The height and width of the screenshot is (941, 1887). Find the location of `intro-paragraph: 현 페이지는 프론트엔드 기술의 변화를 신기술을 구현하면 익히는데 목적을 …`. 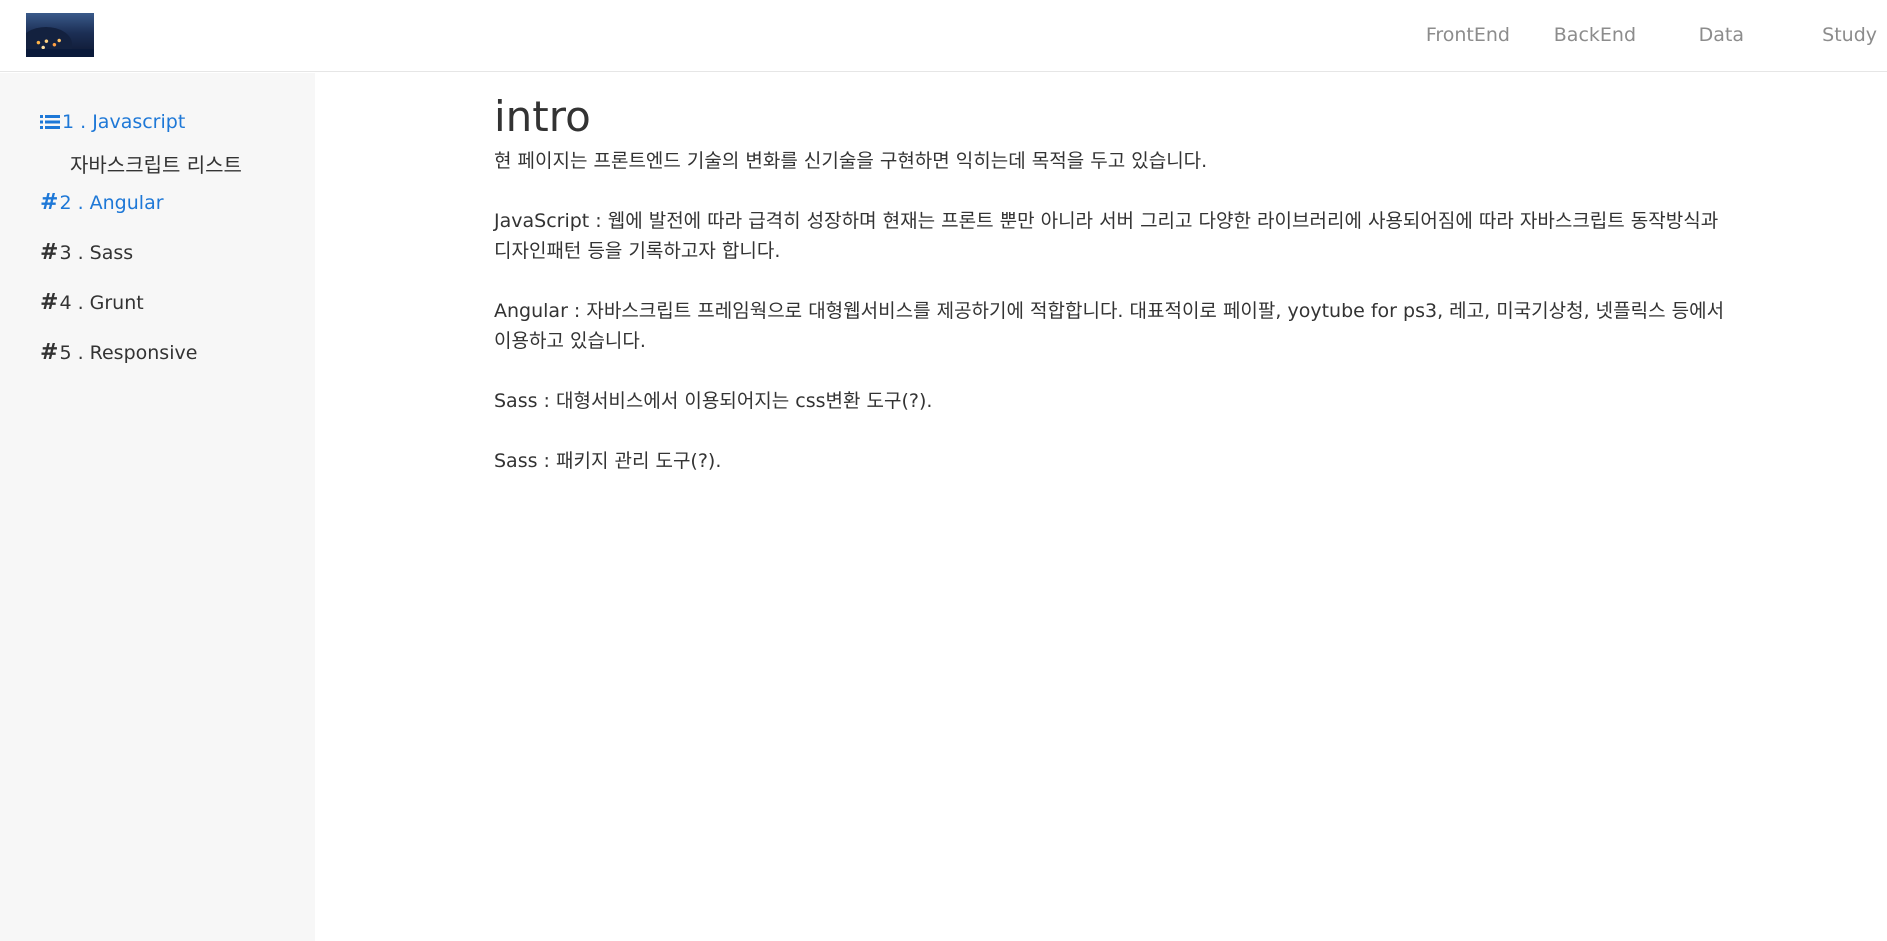

intro-paragraph: 현 페이지는 프론트엔드 기술의 변화를 신기술을 구현하면 익히는데 목적을 … is located at coordinates (851, 161).